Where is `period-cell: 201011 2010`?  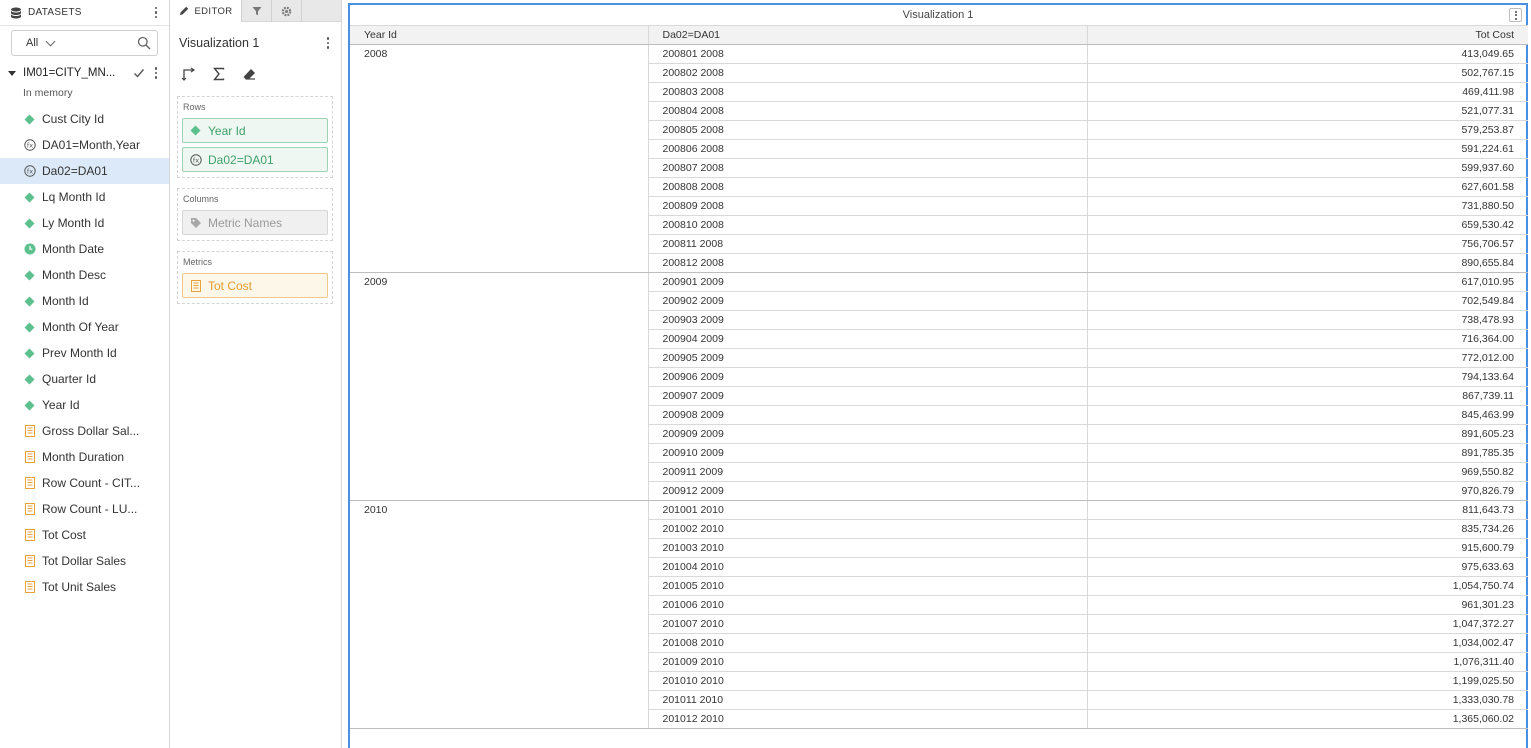
period-cell: 201011 2010 is located at coordinates (868, 700).